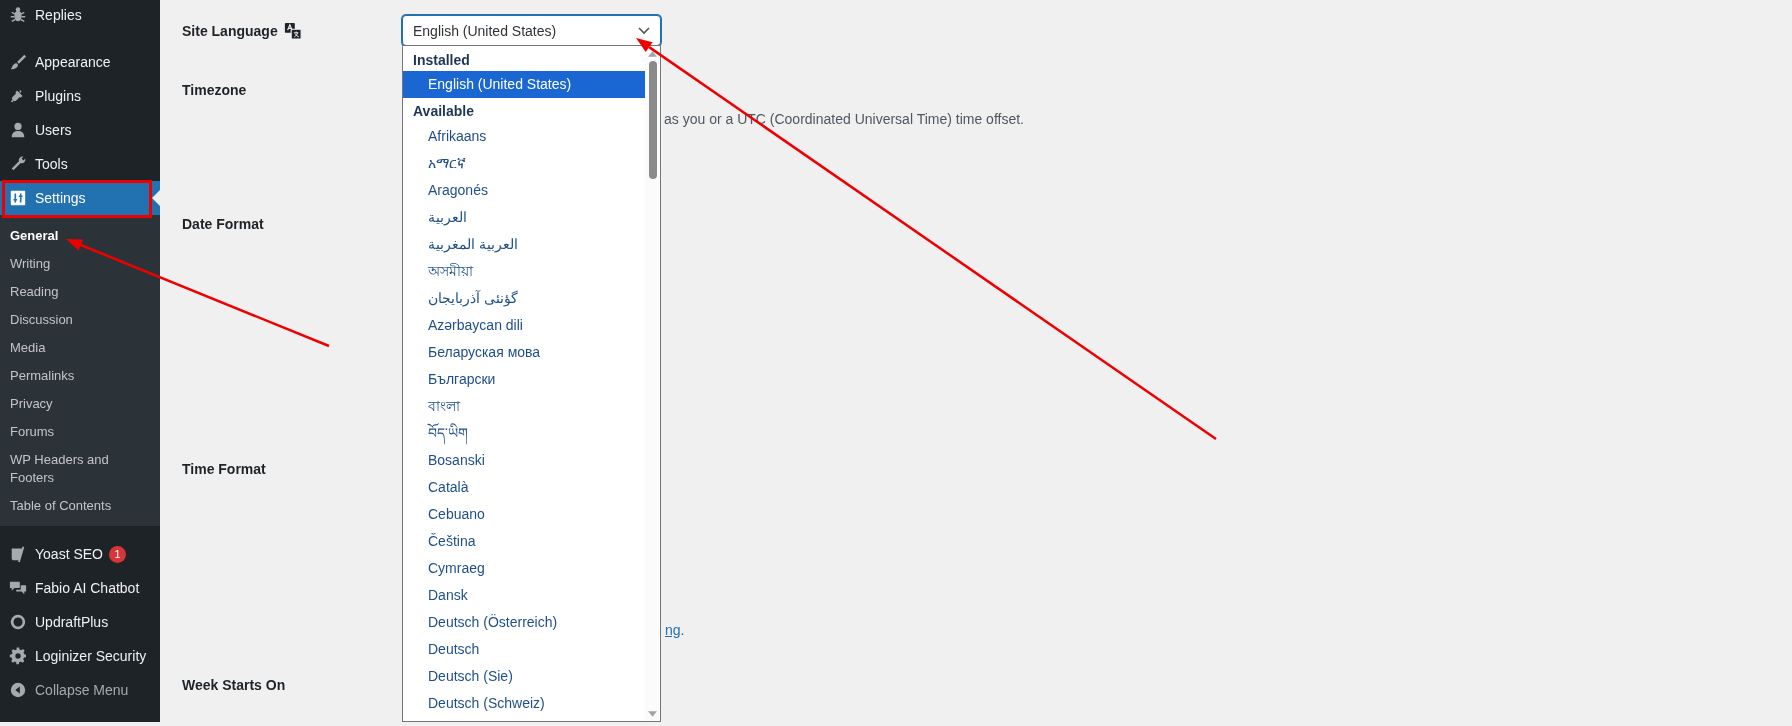 This screenshot has width=1792, height=726. What do you see at coordinates (652, 54) in the screenshot?
I see `scroll-up-icon` at bounding box center [652, 54].